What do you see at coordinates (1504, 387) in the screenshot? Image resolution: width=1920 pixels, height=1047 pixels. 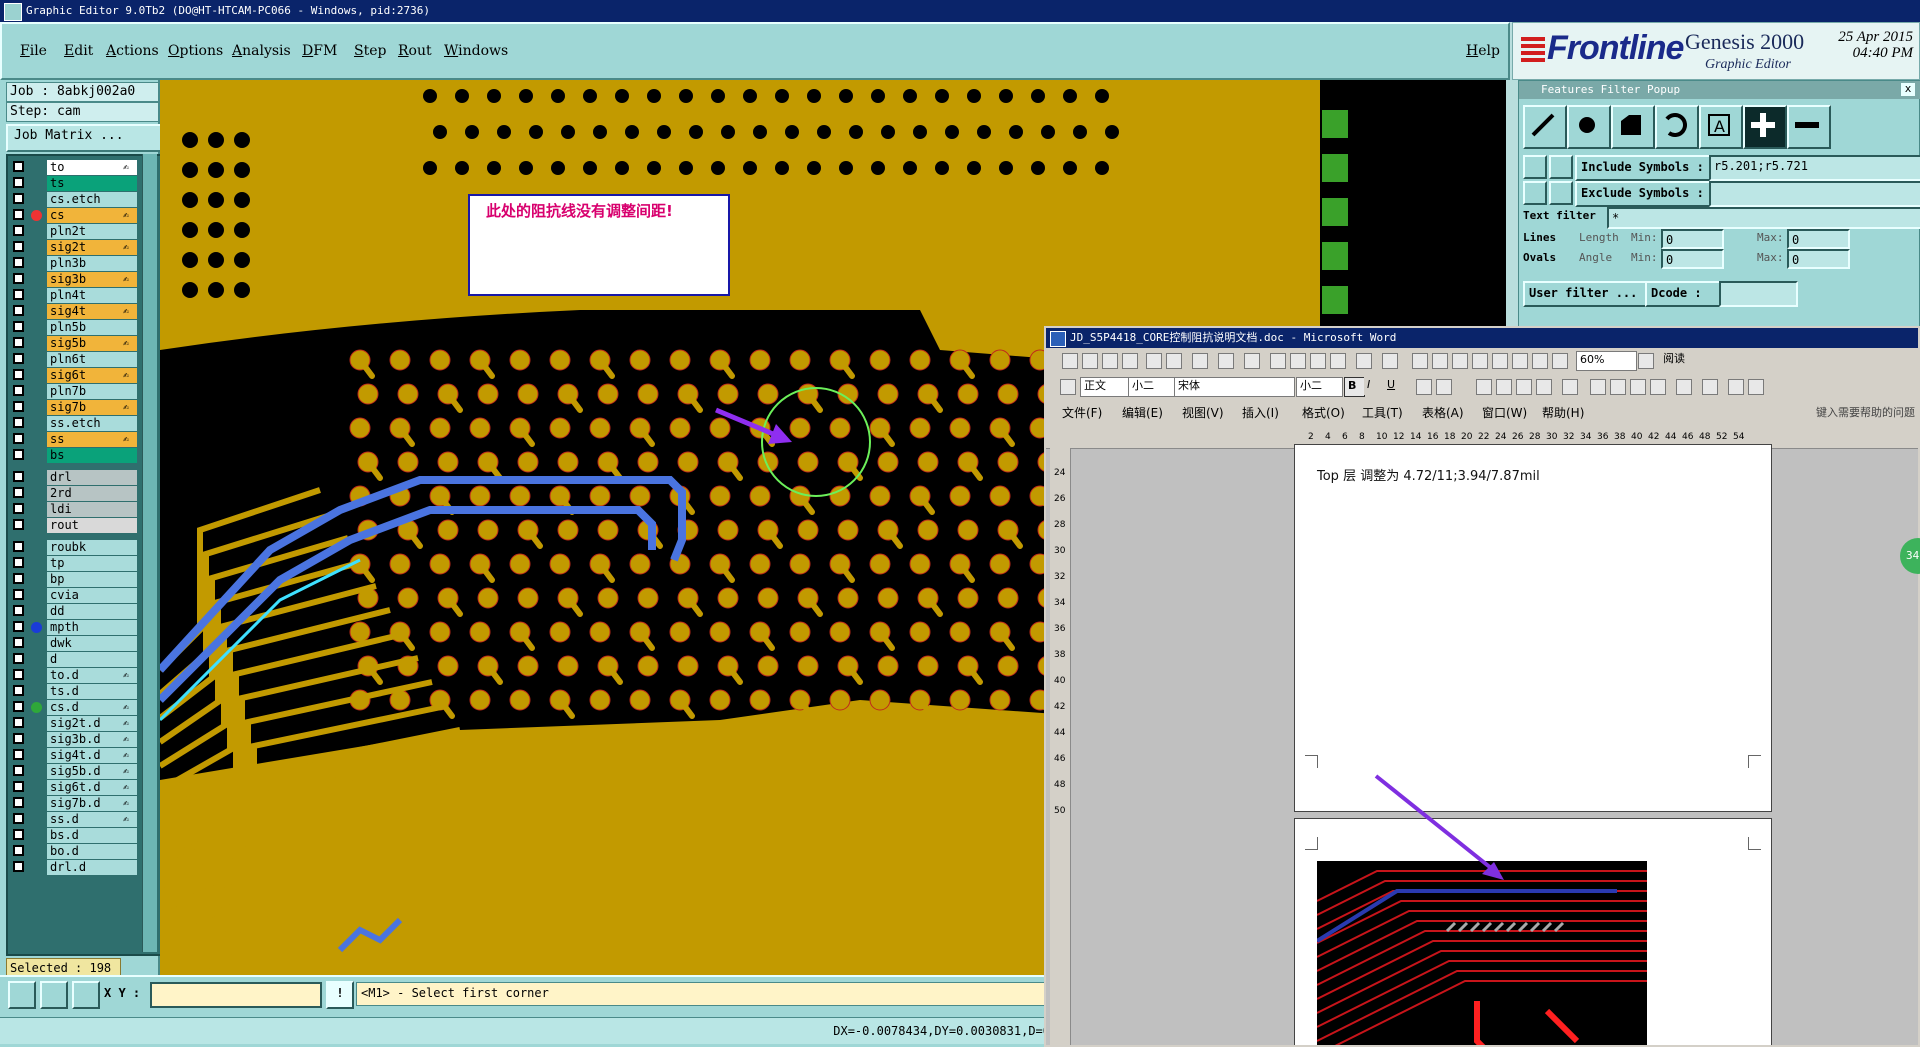 I see `align-center-icon` at bounding box center [1504, 387].